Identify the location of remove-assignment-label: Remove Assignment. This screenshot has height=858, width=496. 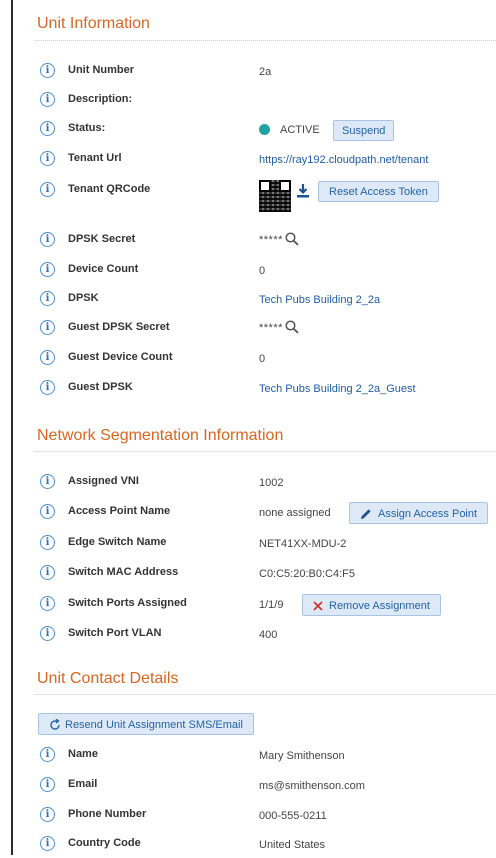
(379, 606).